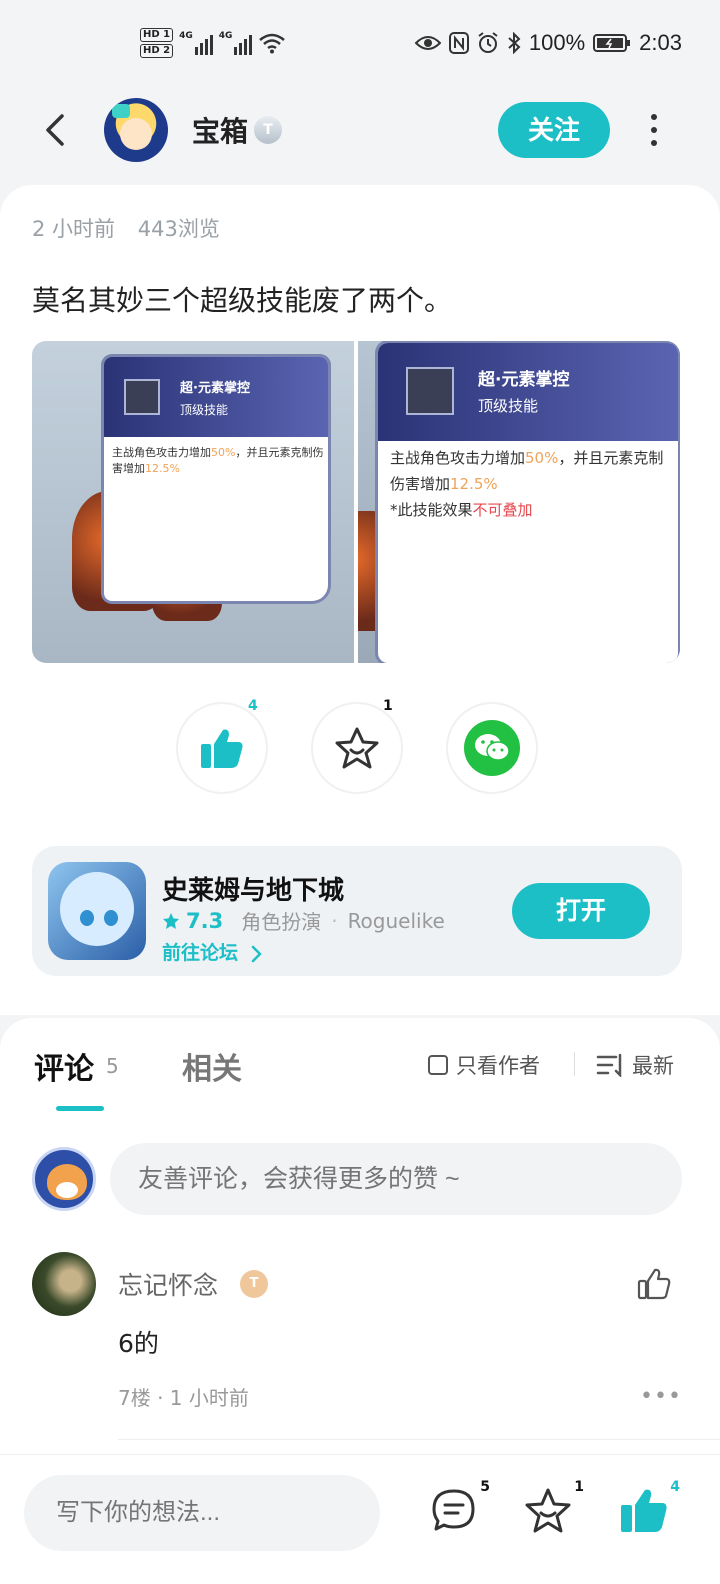 The image size is (720, 1584). I want to click on bottom-like-button: 4, so click(649, 1508).